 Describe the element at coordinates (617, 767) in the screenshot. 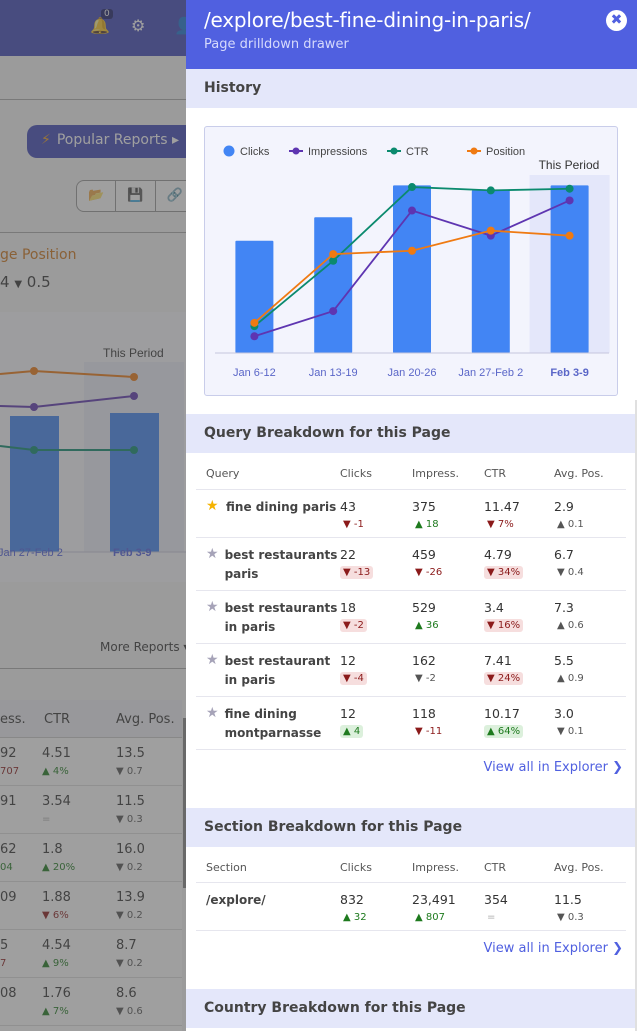

I see `chevron-right-icon: ❯` at that location.